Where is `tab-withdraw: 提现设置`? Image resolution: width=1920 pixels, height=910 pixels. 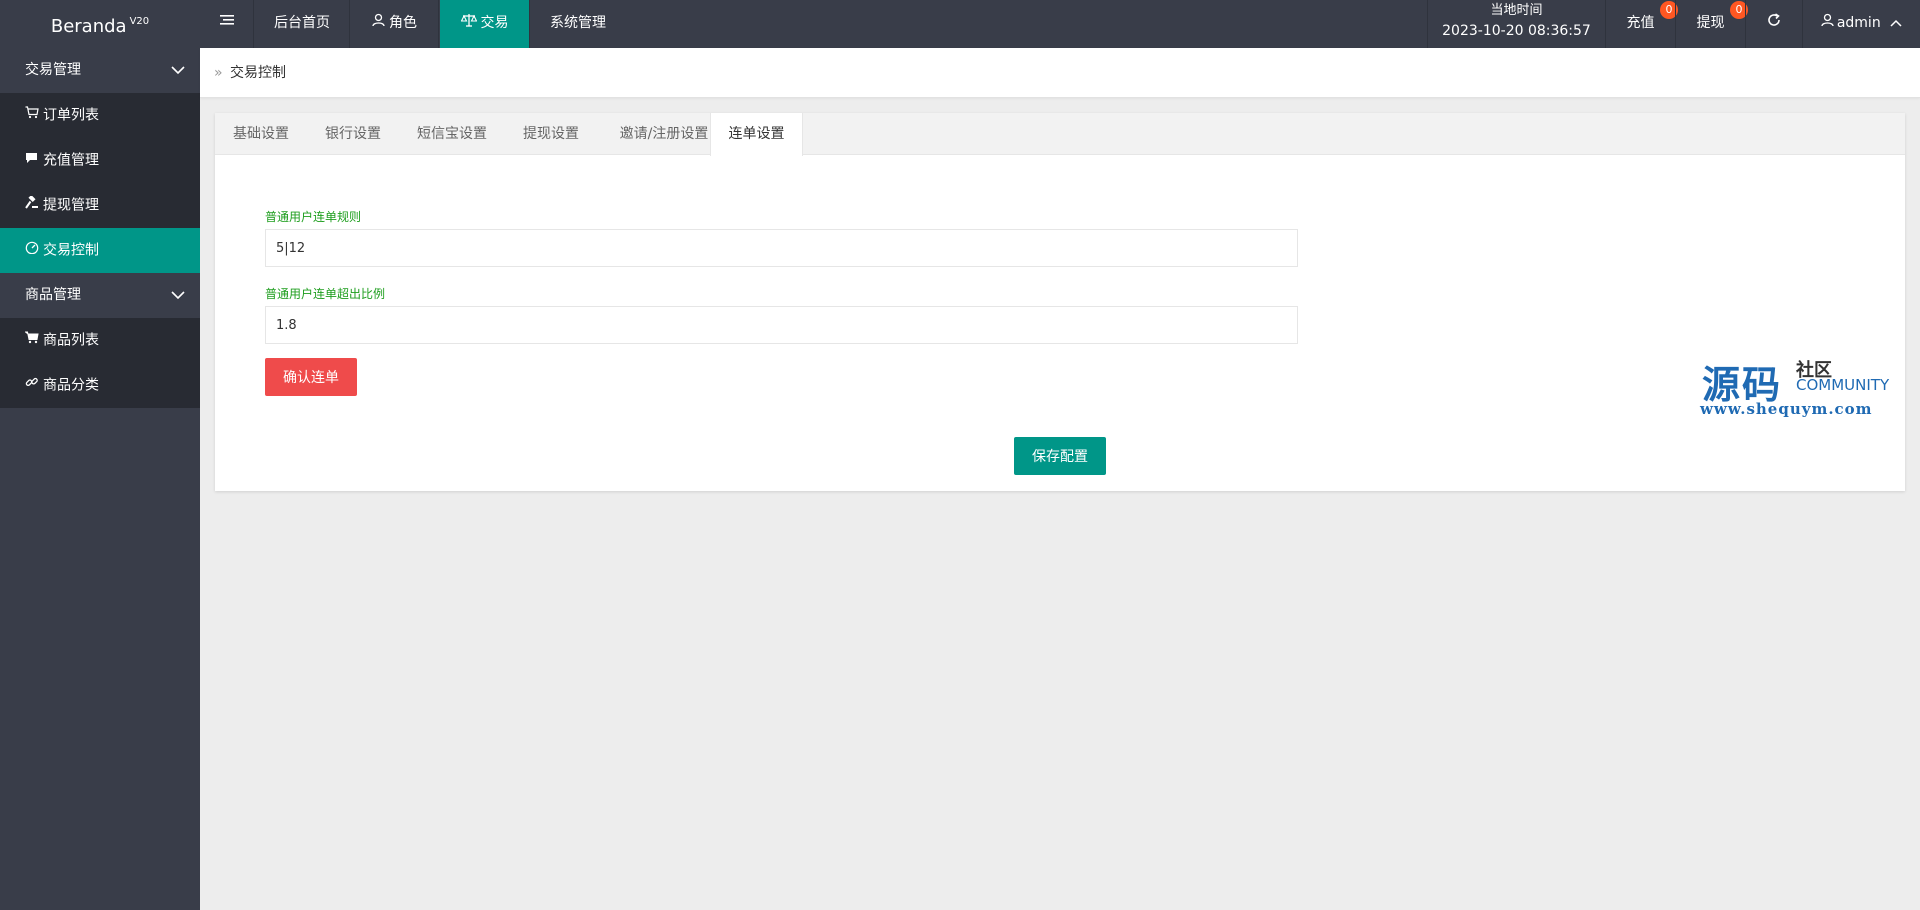
tab-withdraw: 提现设置 is located at coordinates (551, 134).